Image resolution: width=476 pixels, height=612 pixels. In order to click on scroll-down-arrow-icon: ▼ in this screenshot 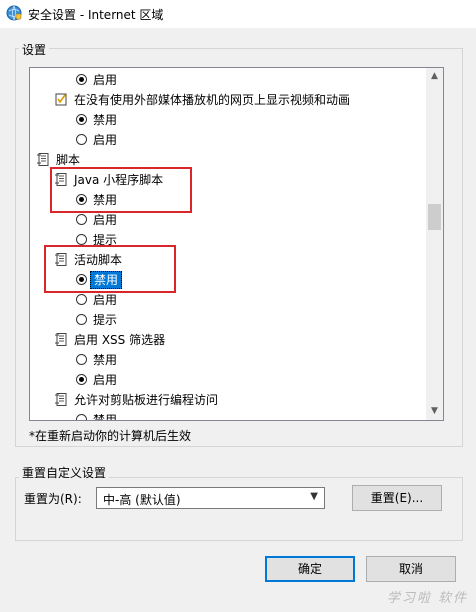, I will do `click(434, 411)`.